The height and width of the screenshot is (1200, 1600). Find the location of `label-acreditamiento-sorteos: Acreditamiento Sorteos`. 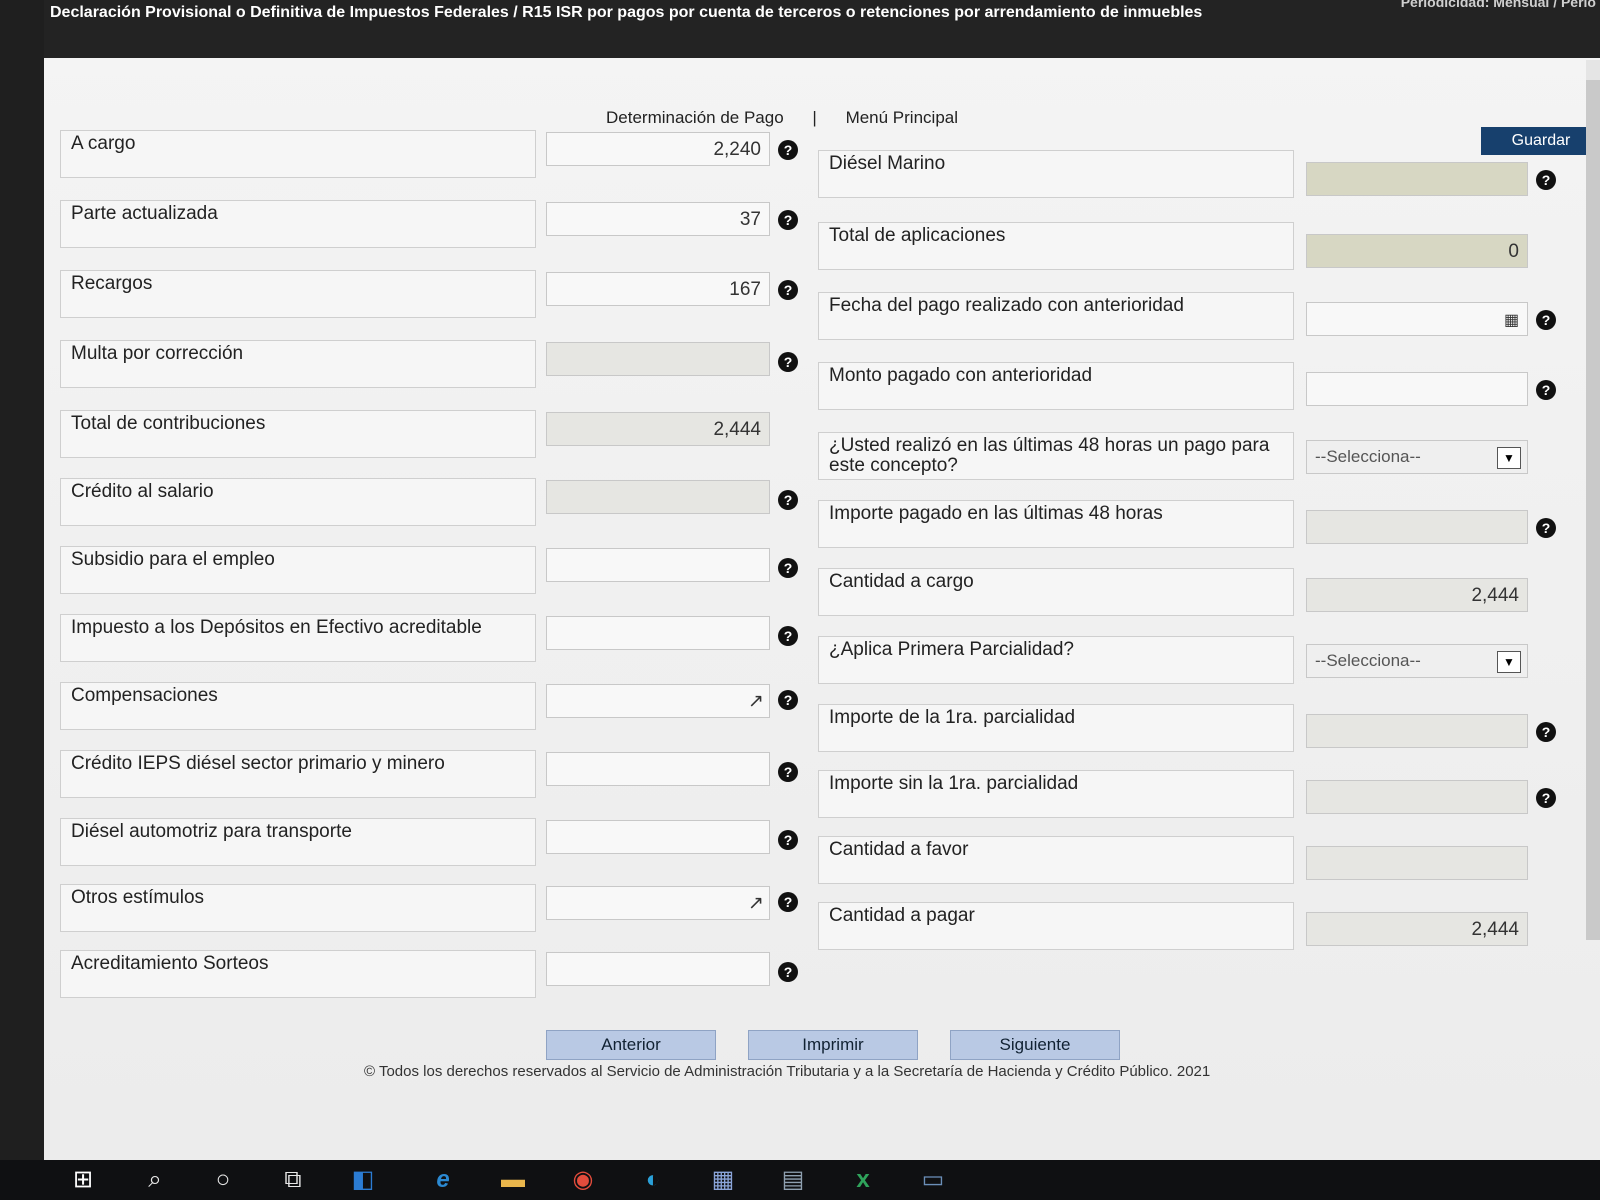

label-acreditamiento-sorteos: Acreditamiento Sorteos is located at coordinates (298, 974).